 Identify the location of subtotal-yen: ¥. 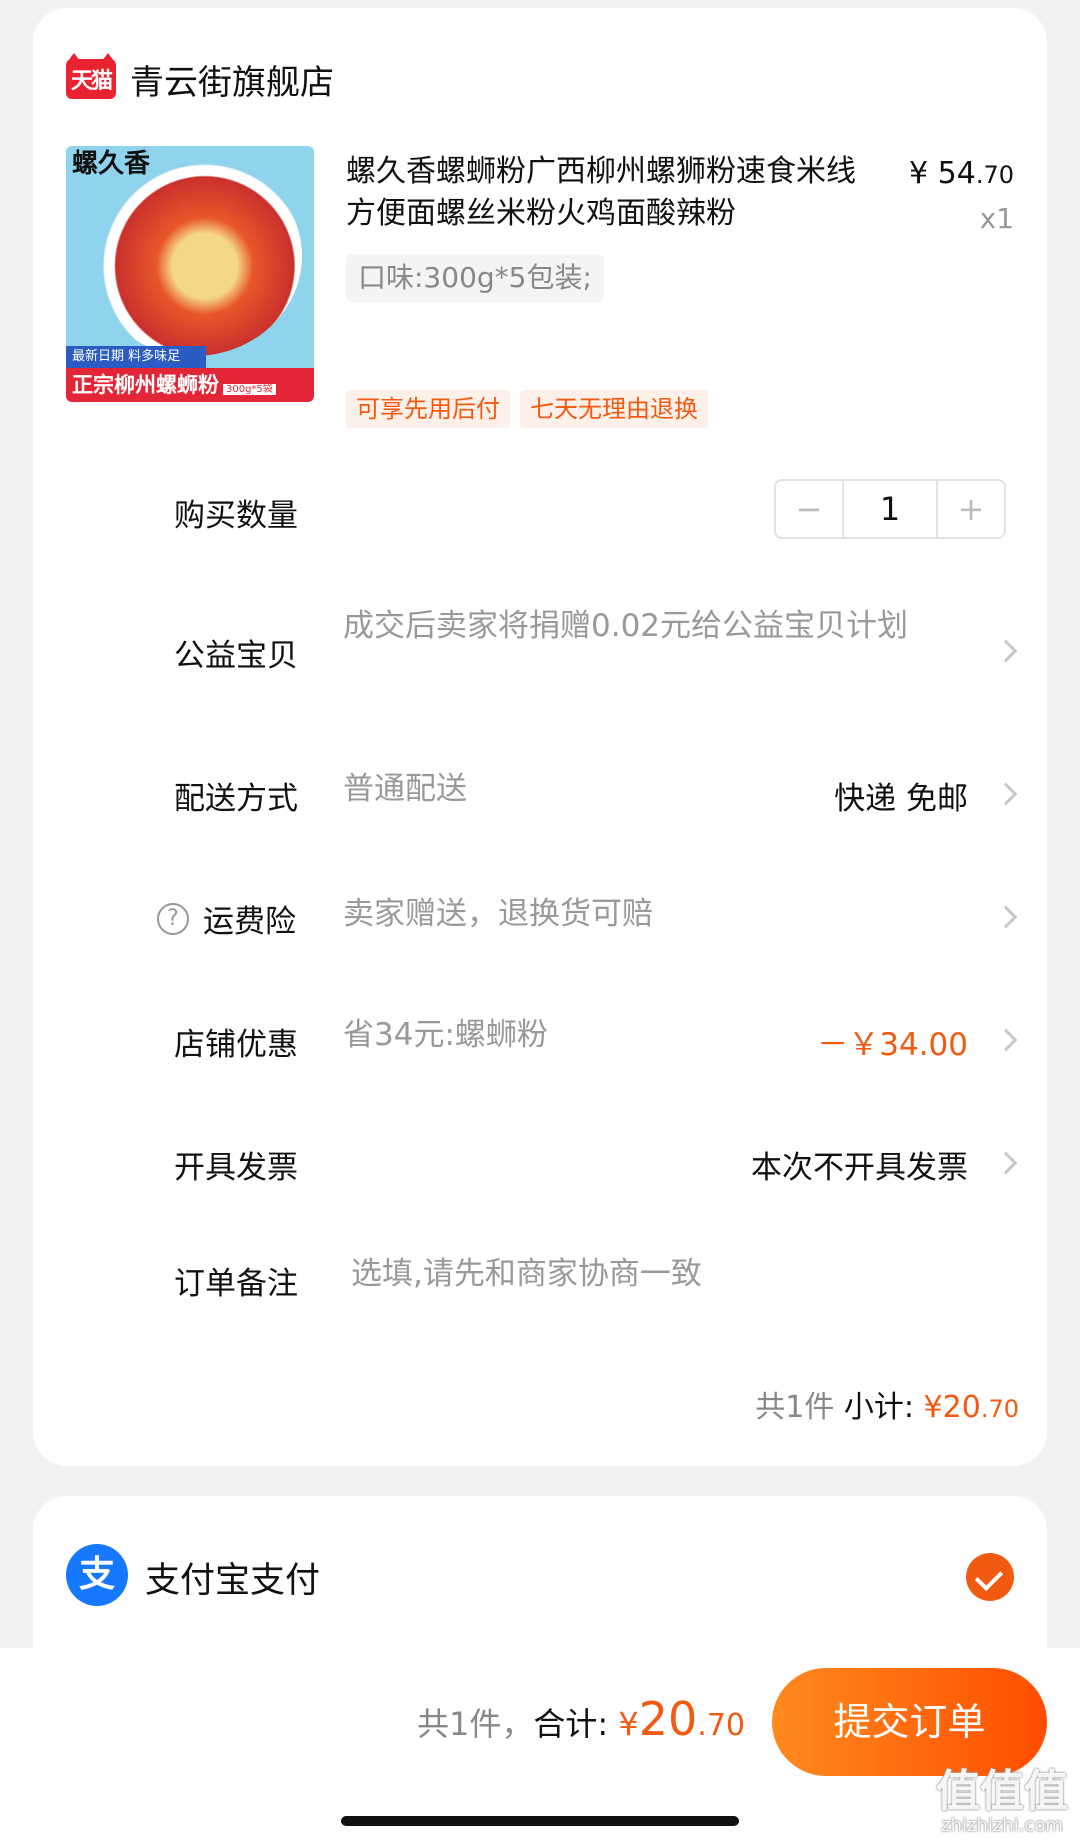
(933, 1407).